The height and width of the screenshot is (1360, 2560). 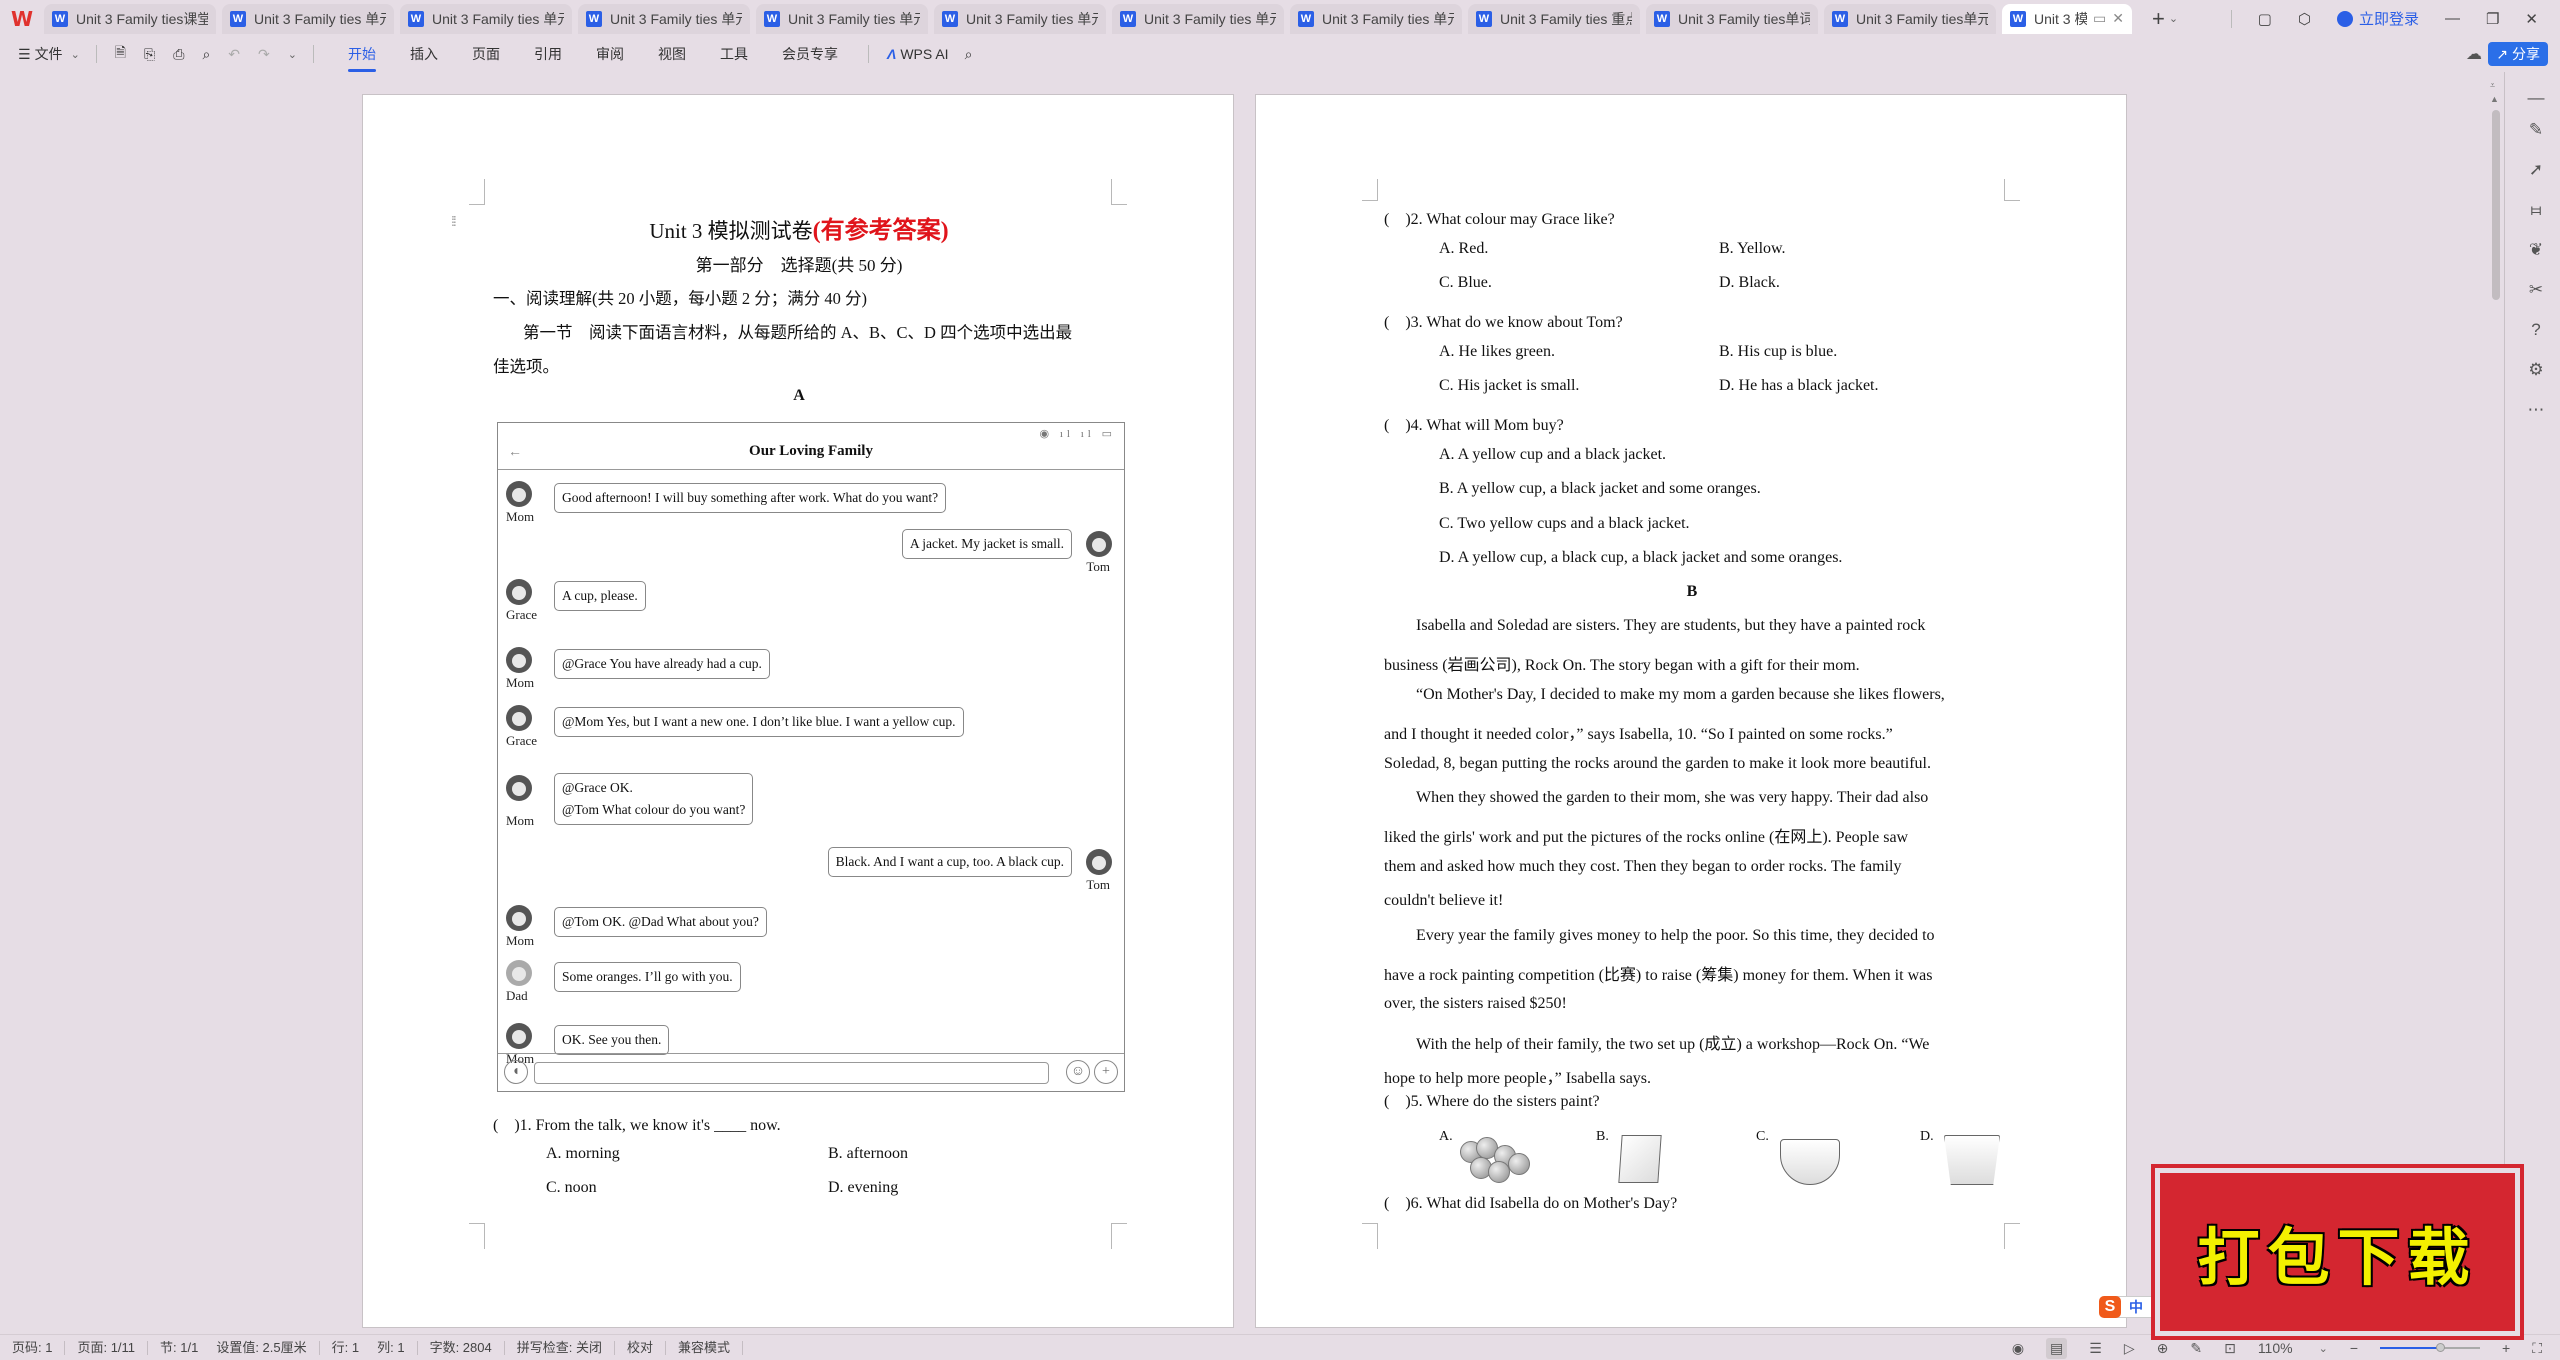 I want to click on tab-document: W Unit 3 Family ties 重点知, so click(x=1554, y=18).